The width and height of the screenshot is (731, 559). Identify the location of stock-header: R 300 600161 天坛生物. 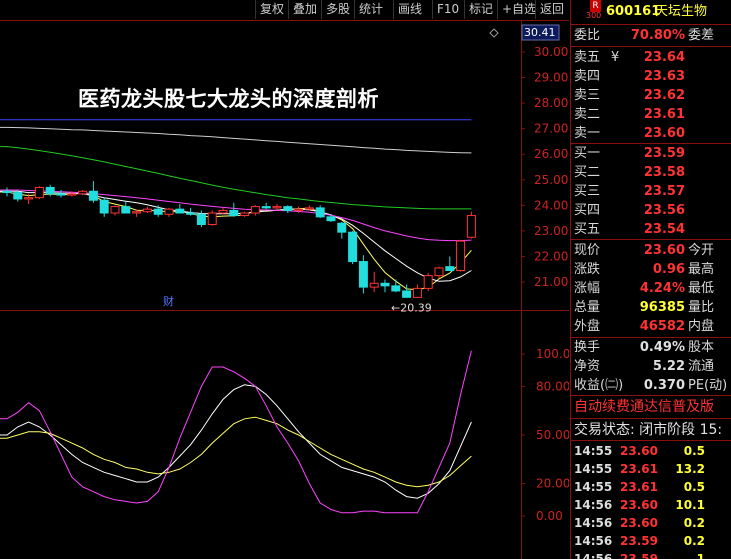
(651, 12).